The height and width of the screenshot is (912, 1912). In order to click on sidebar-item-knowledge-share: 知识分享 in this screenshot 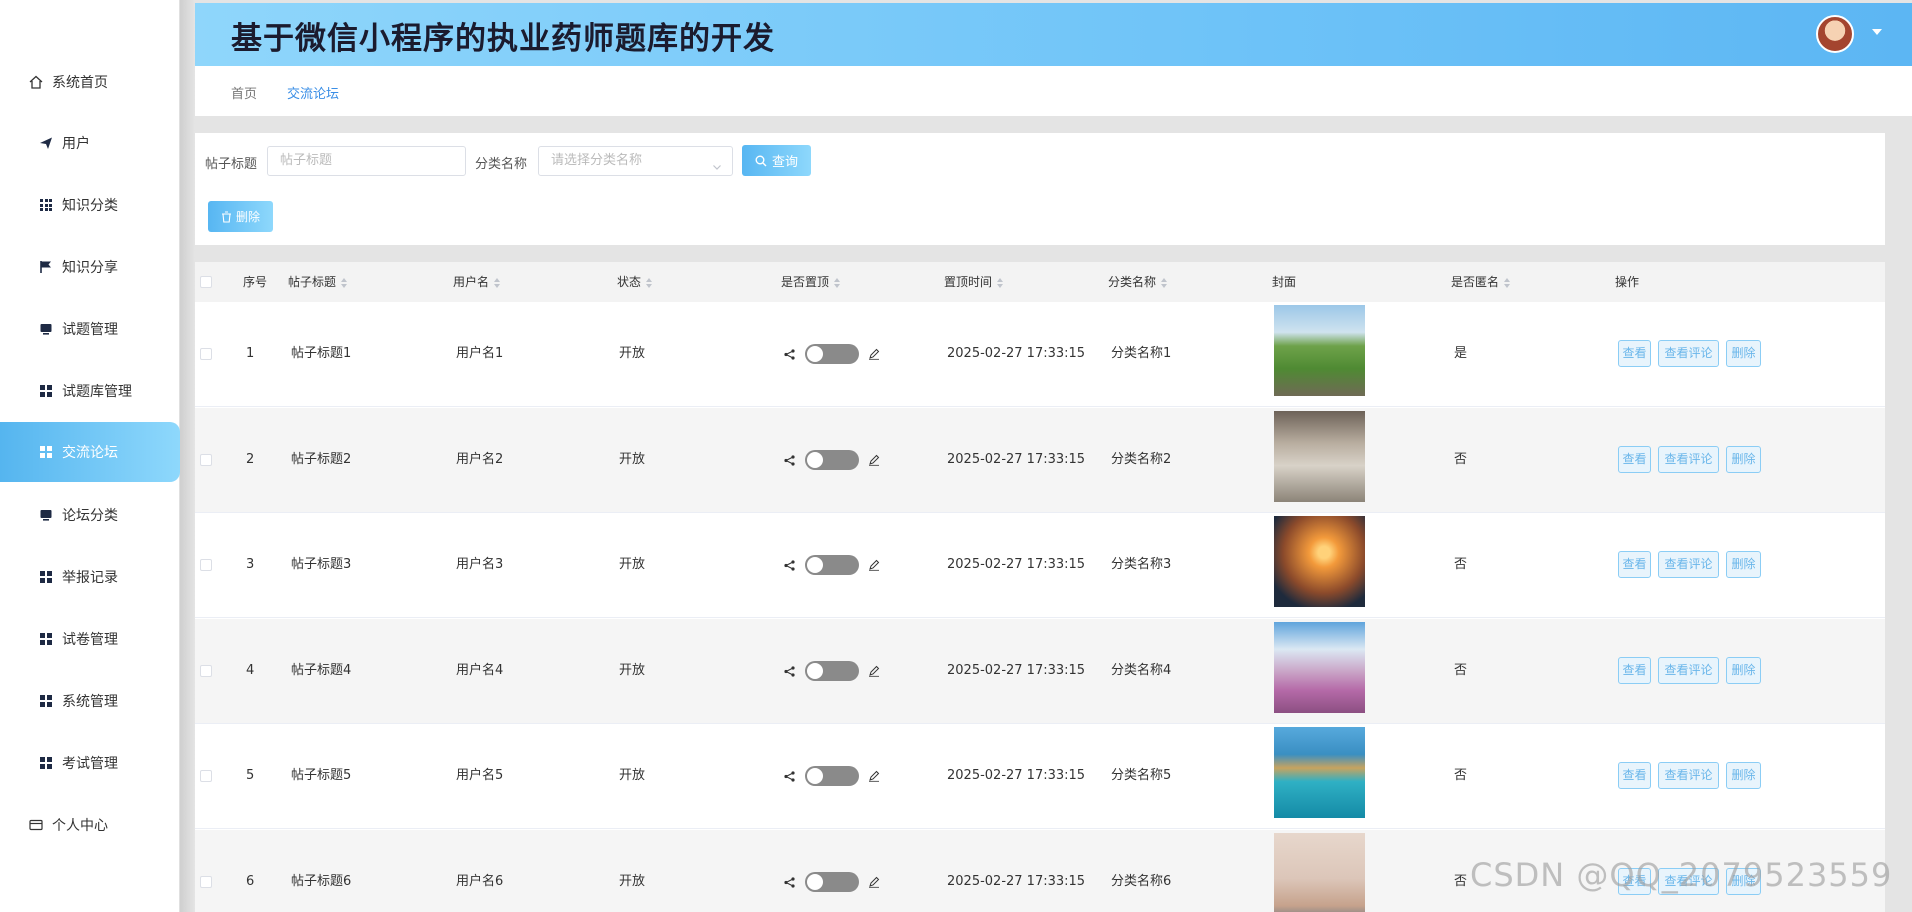, I will do `click(90, 267)`.